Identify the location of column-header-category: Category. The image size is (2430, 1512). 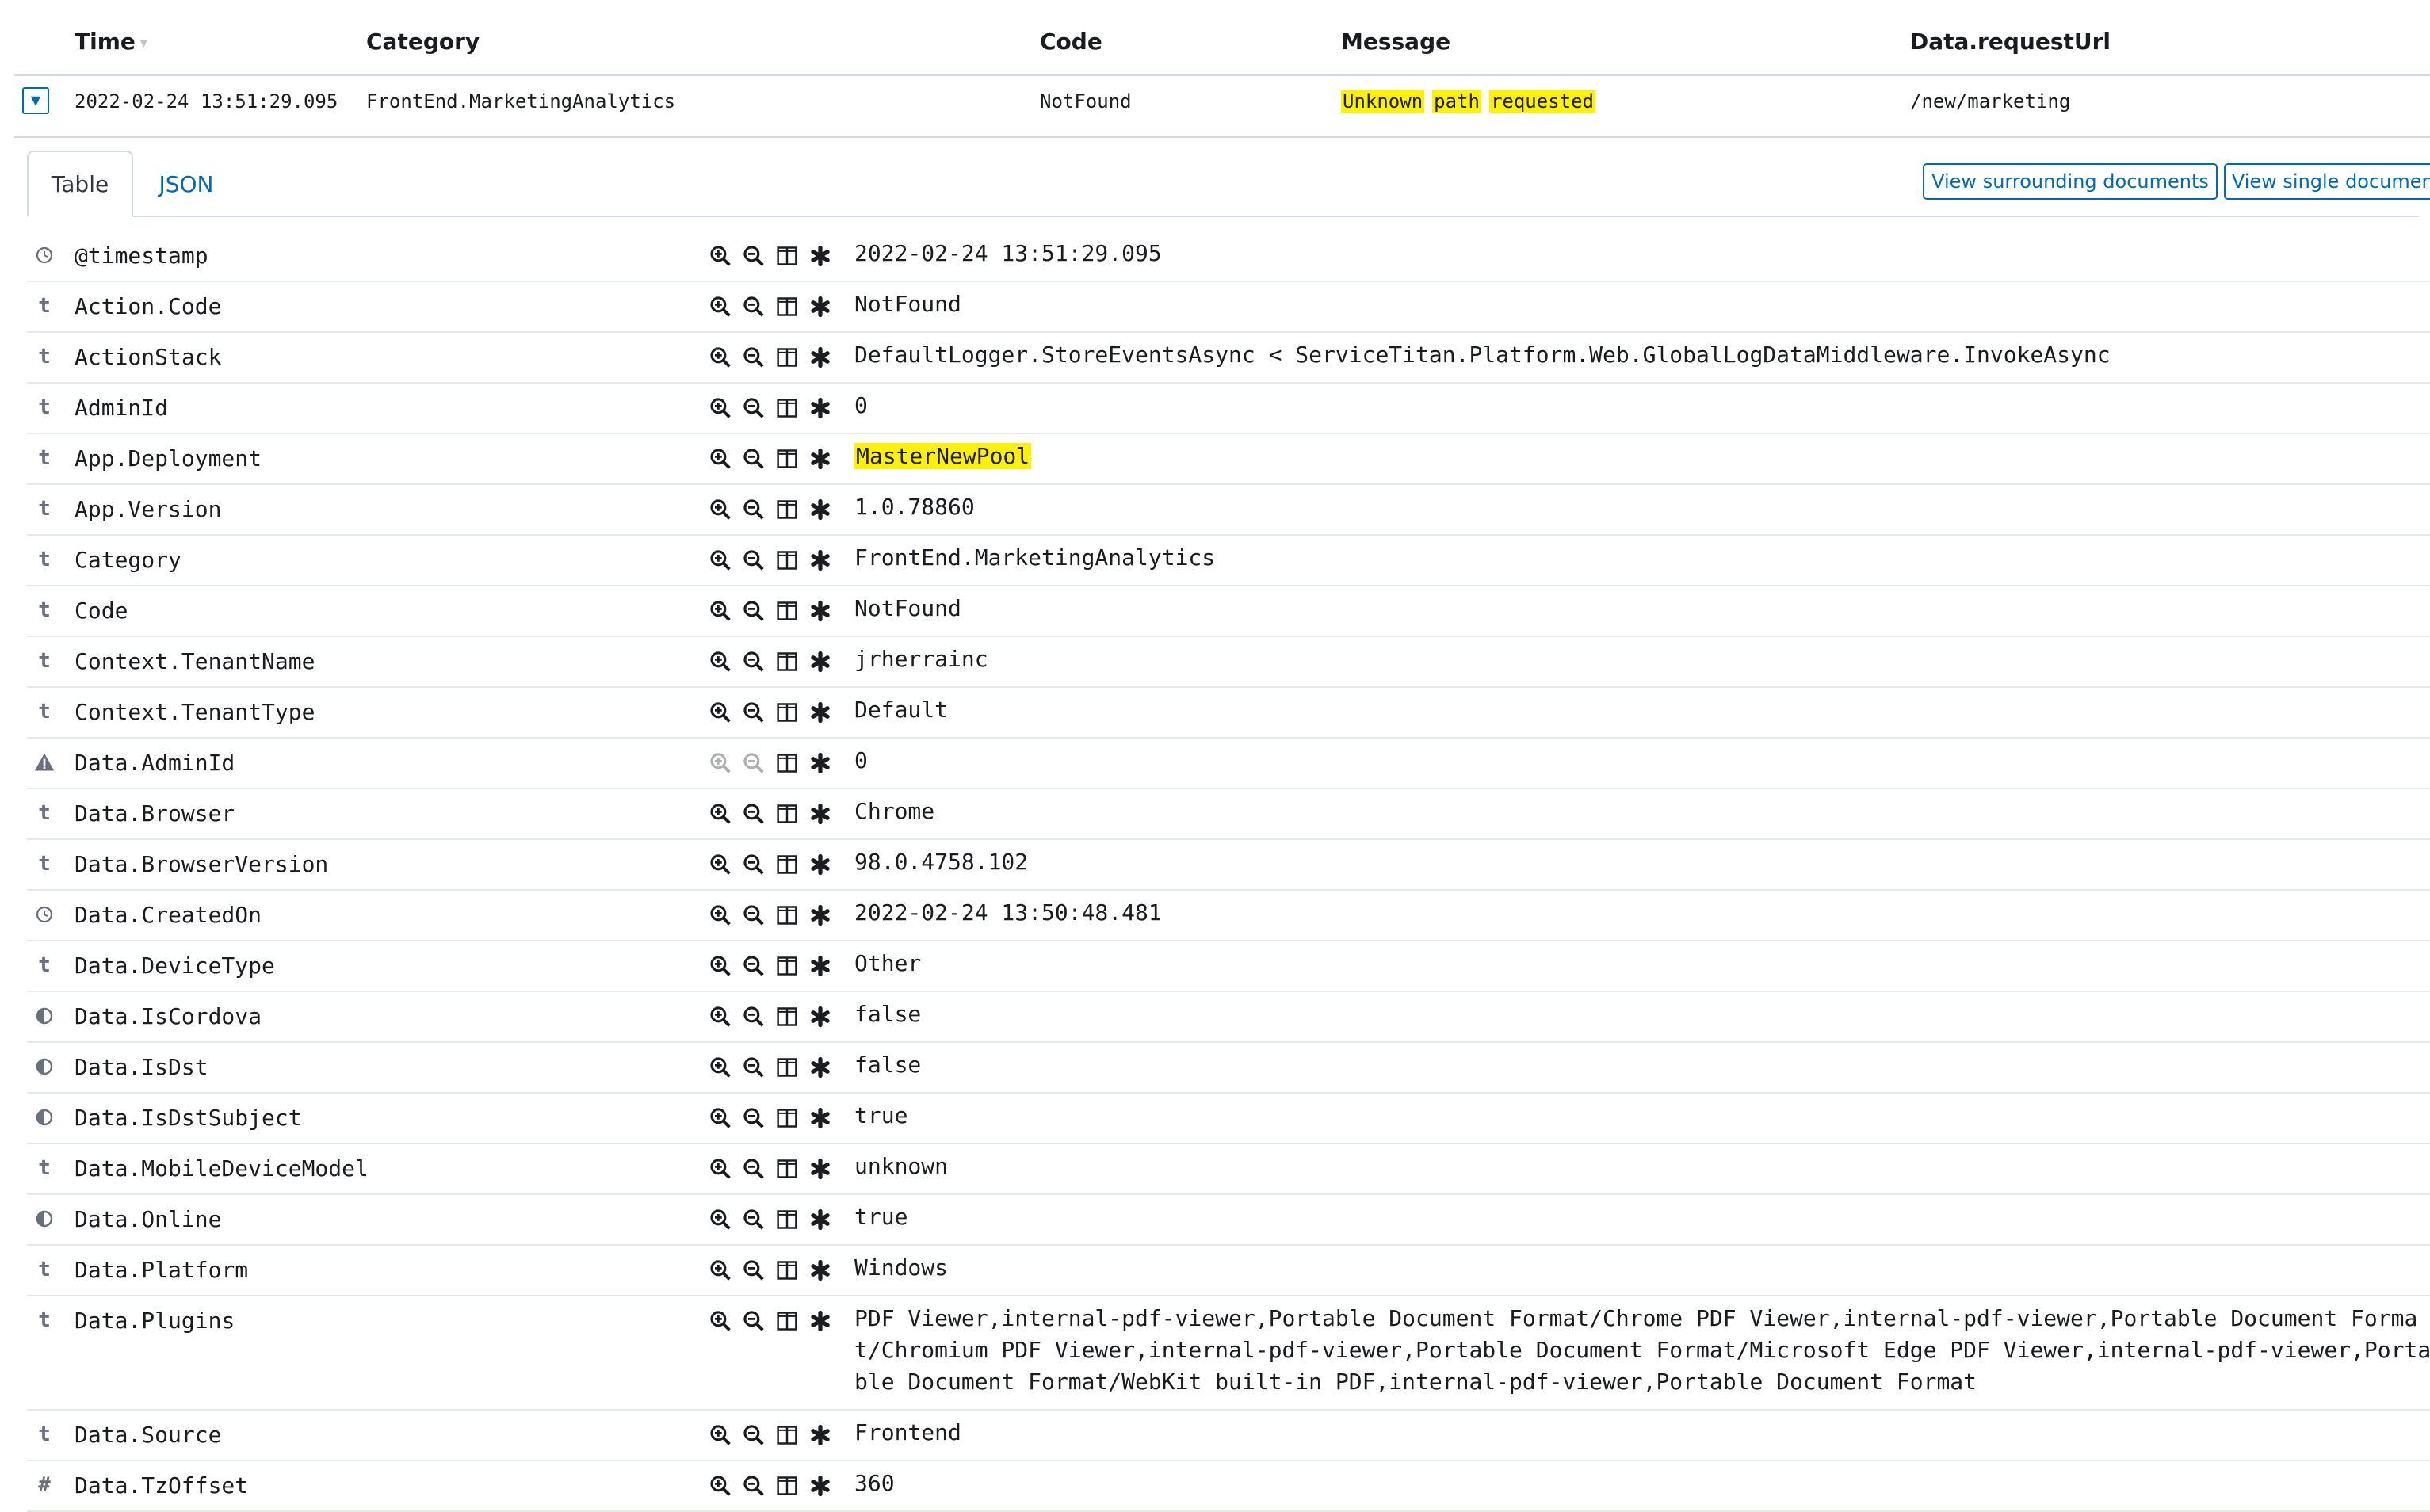
(423, 42).